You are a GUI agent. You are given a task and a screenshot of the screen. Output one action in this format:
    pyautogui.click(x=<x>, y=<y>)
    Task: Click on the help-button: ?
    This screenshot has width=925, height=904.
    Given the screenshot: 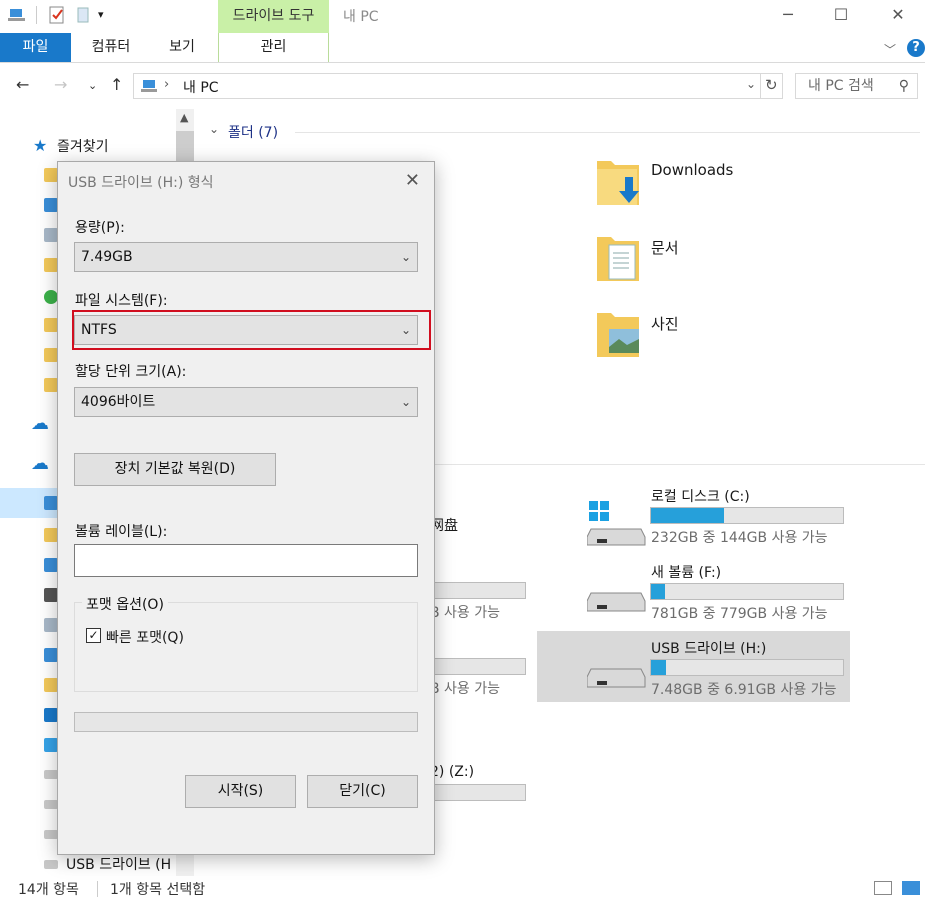 What is the action you would take?
    pyautogui.click(x=916, y=48)
    